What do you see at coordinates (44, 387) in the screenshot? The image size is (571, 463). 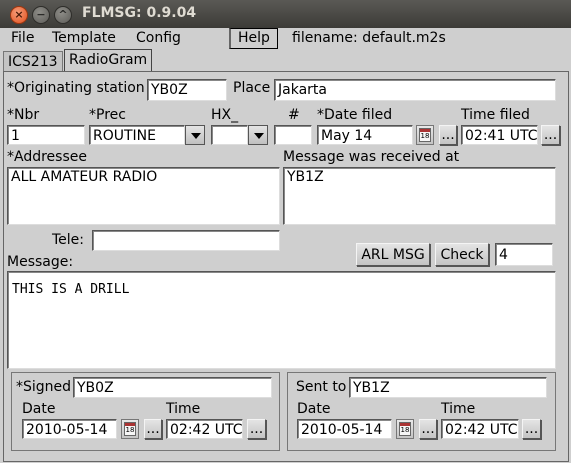 I see `signed-label: *Signed` at bounding box center [44, 387].